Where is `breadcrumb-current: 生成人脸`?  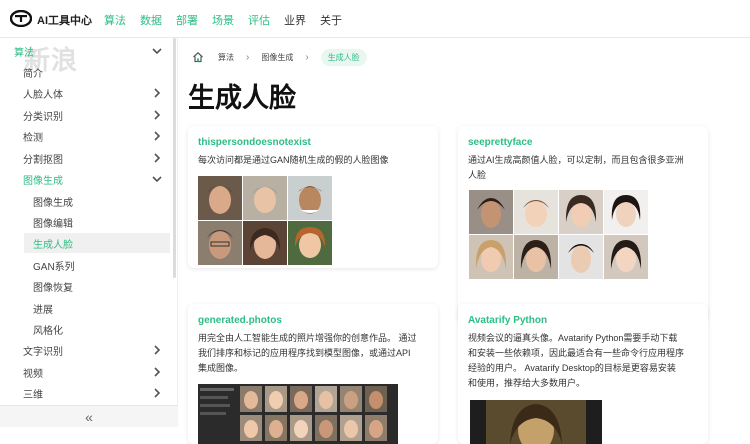
breadcrumb-current: 生成人脸 is located at coordinates (343, 57).